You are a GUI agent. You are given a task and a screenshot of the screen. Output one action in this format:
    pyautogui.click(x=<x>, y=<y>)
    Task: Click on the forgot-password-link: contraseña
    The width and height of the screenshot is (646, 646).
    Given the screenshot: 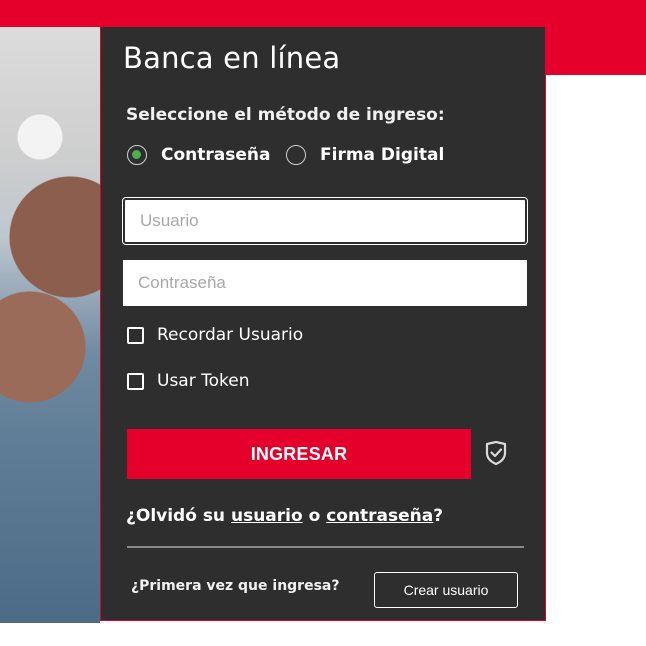 What is the action you would take?
    pyautogui.click(x=379, y=516)
    